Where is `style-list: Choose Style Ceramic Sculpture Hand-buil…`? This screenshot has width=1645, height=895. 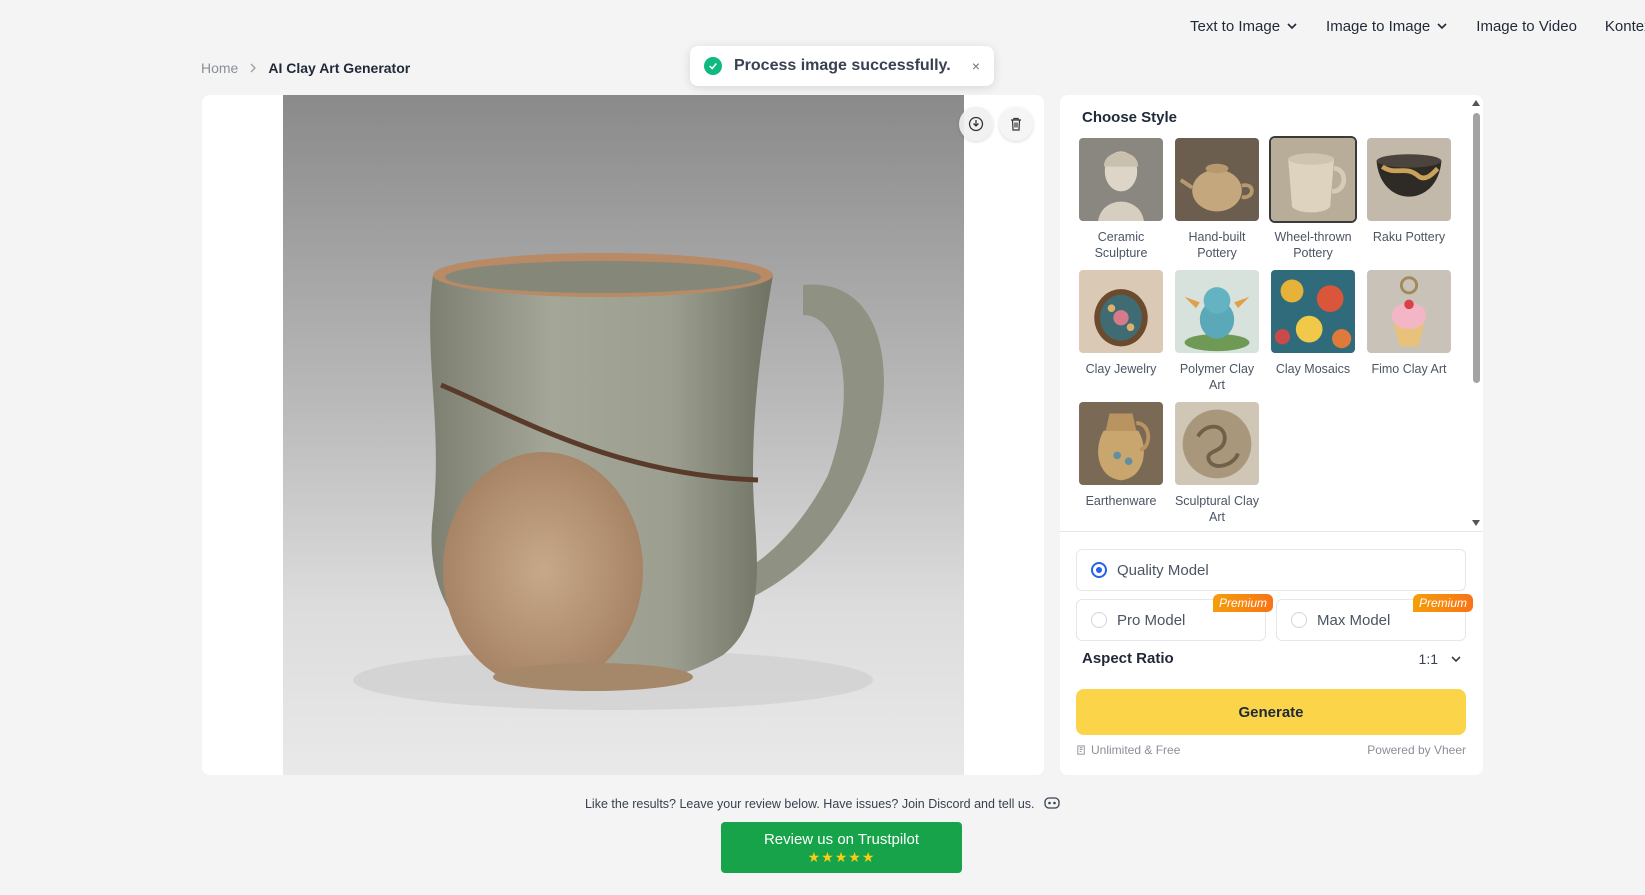 style-list: Choose Style Ceramic Sculpture Hand-buil… is located at coordinates (1271, 313).